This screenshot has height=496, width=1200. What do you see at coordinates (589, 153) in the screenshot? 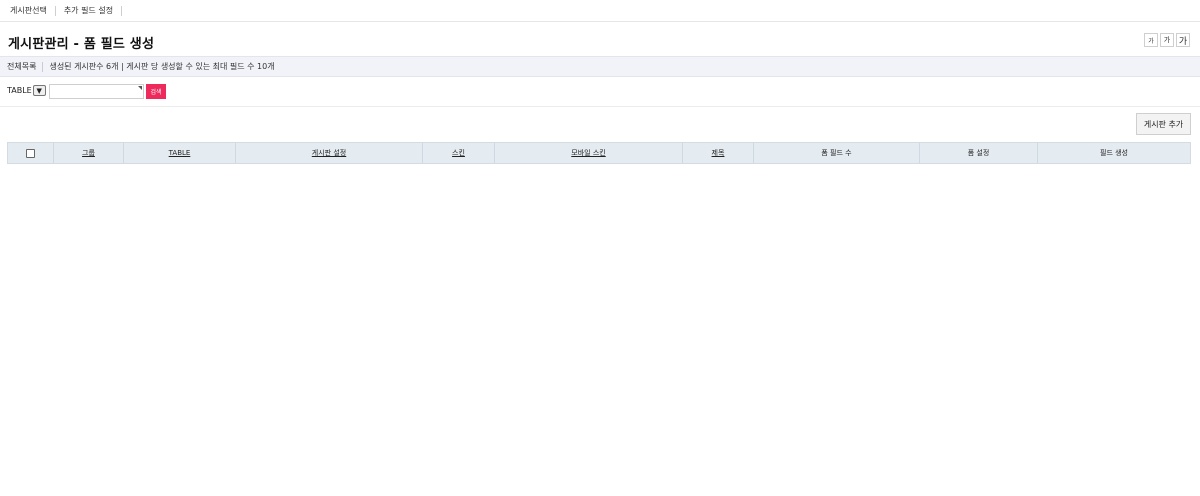
I see `column-header-mobile-skin: 모바일 스킨` at bounding box center [589, 153].